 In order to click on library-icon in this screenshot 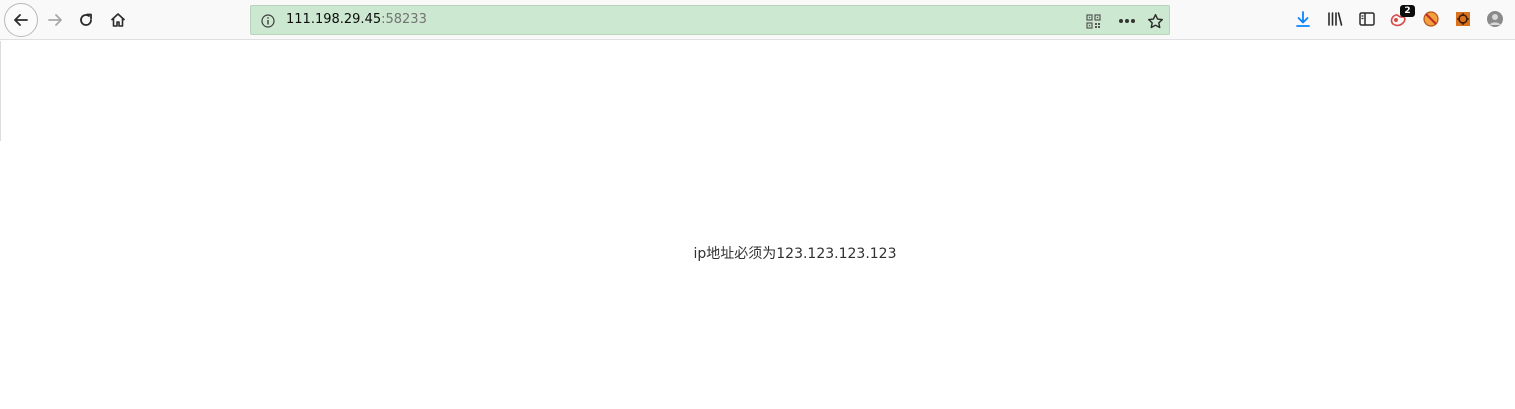, I will do `click(1335, 19)`.